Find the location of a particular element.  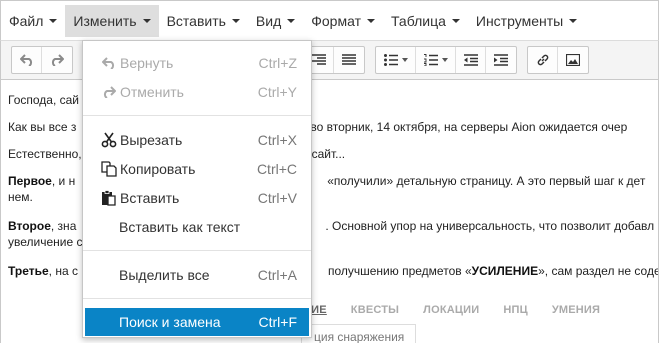

menu-view: Вид is located at coordinates (275, 21).